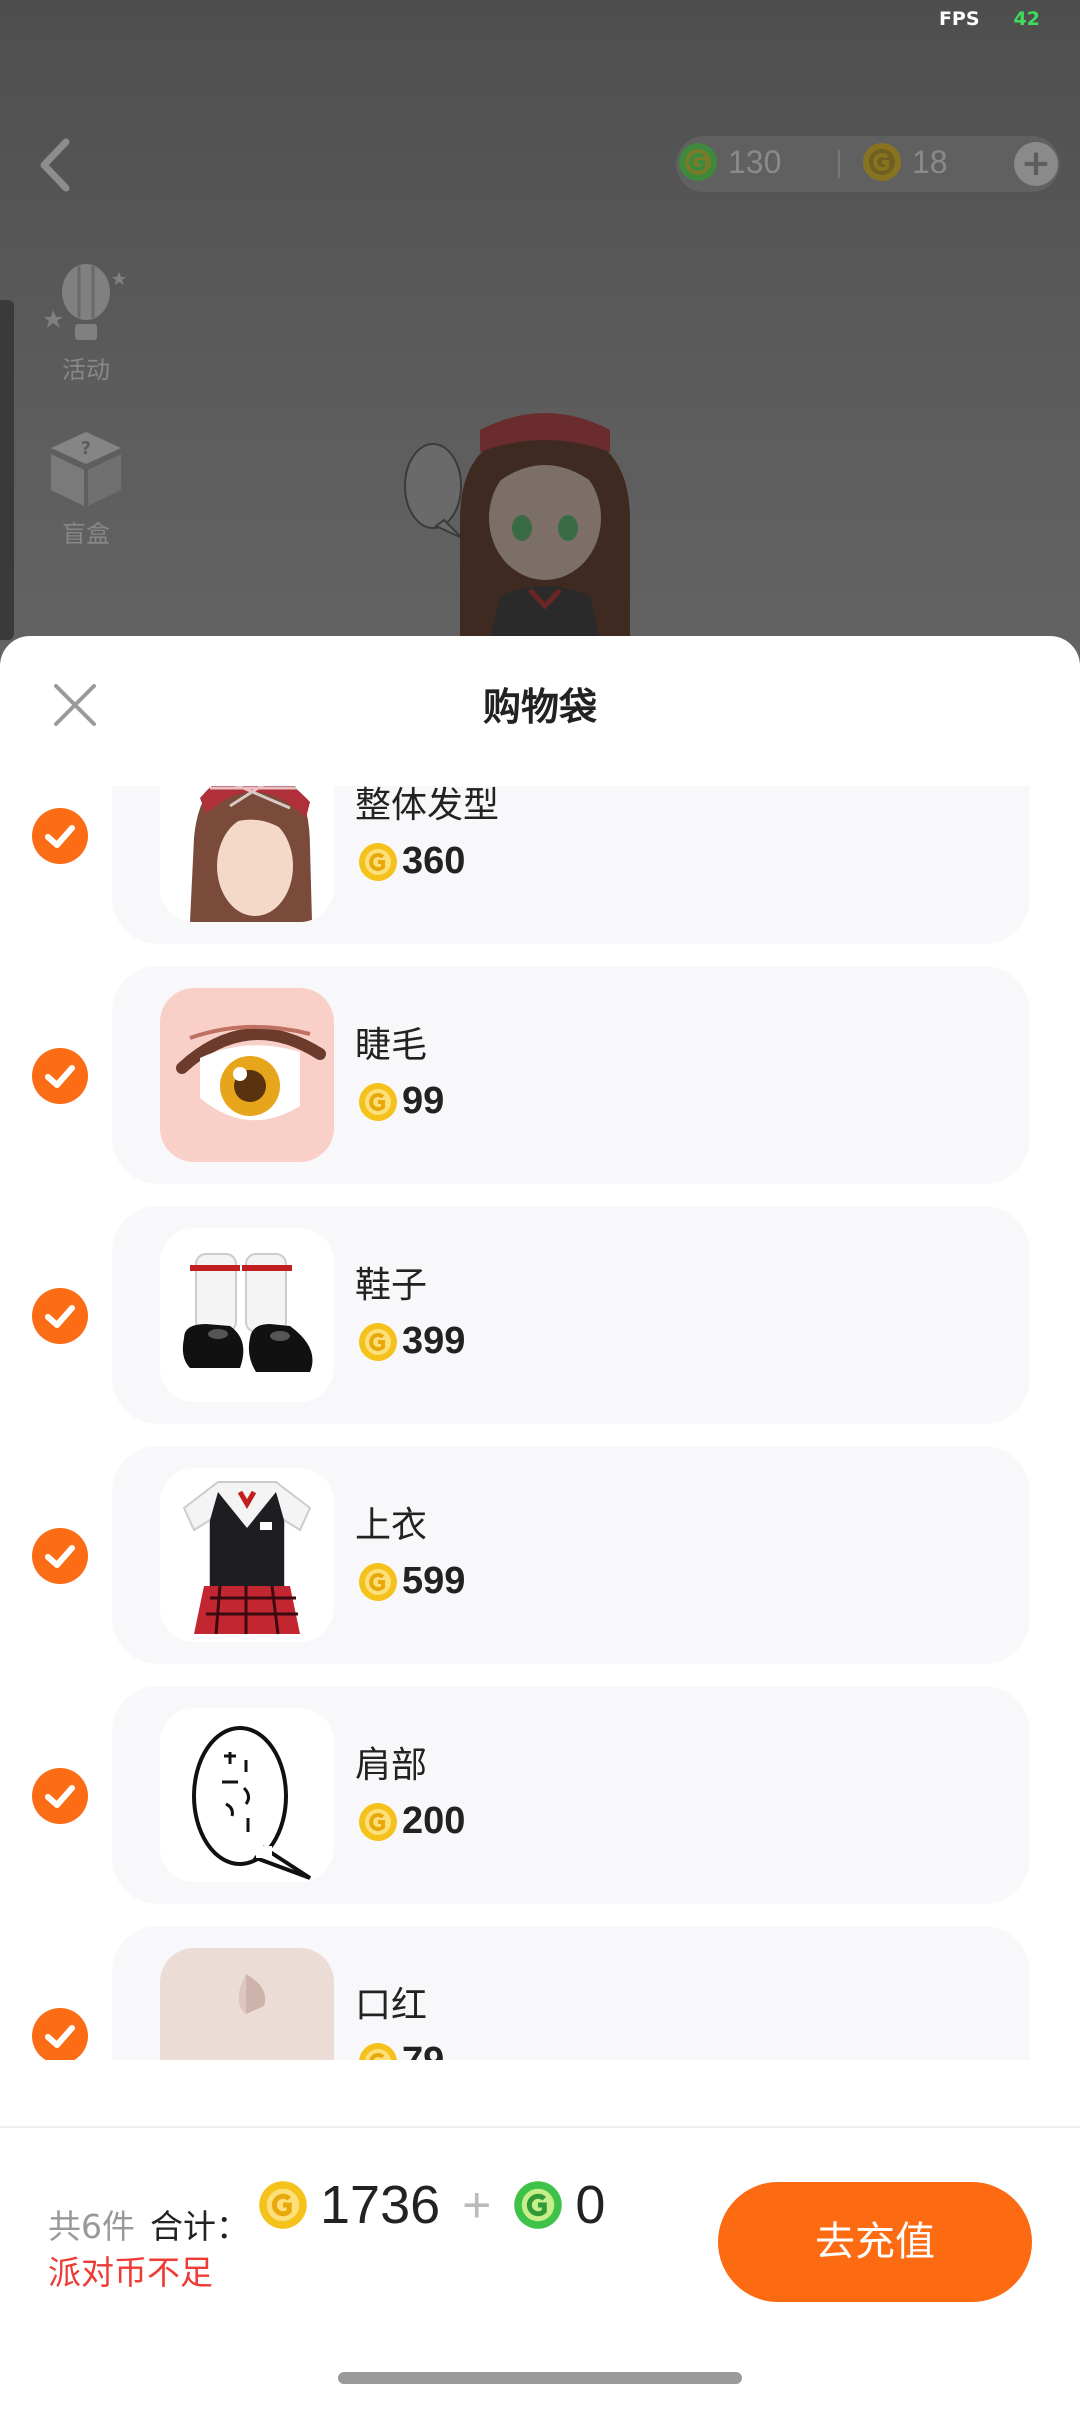 The height and width of the screenshot is (2412, 1080). What do you see at coordinates (434, 1821) in the screenshot?
I see `item-price-value: 200` at bounding box center [434, 1821].